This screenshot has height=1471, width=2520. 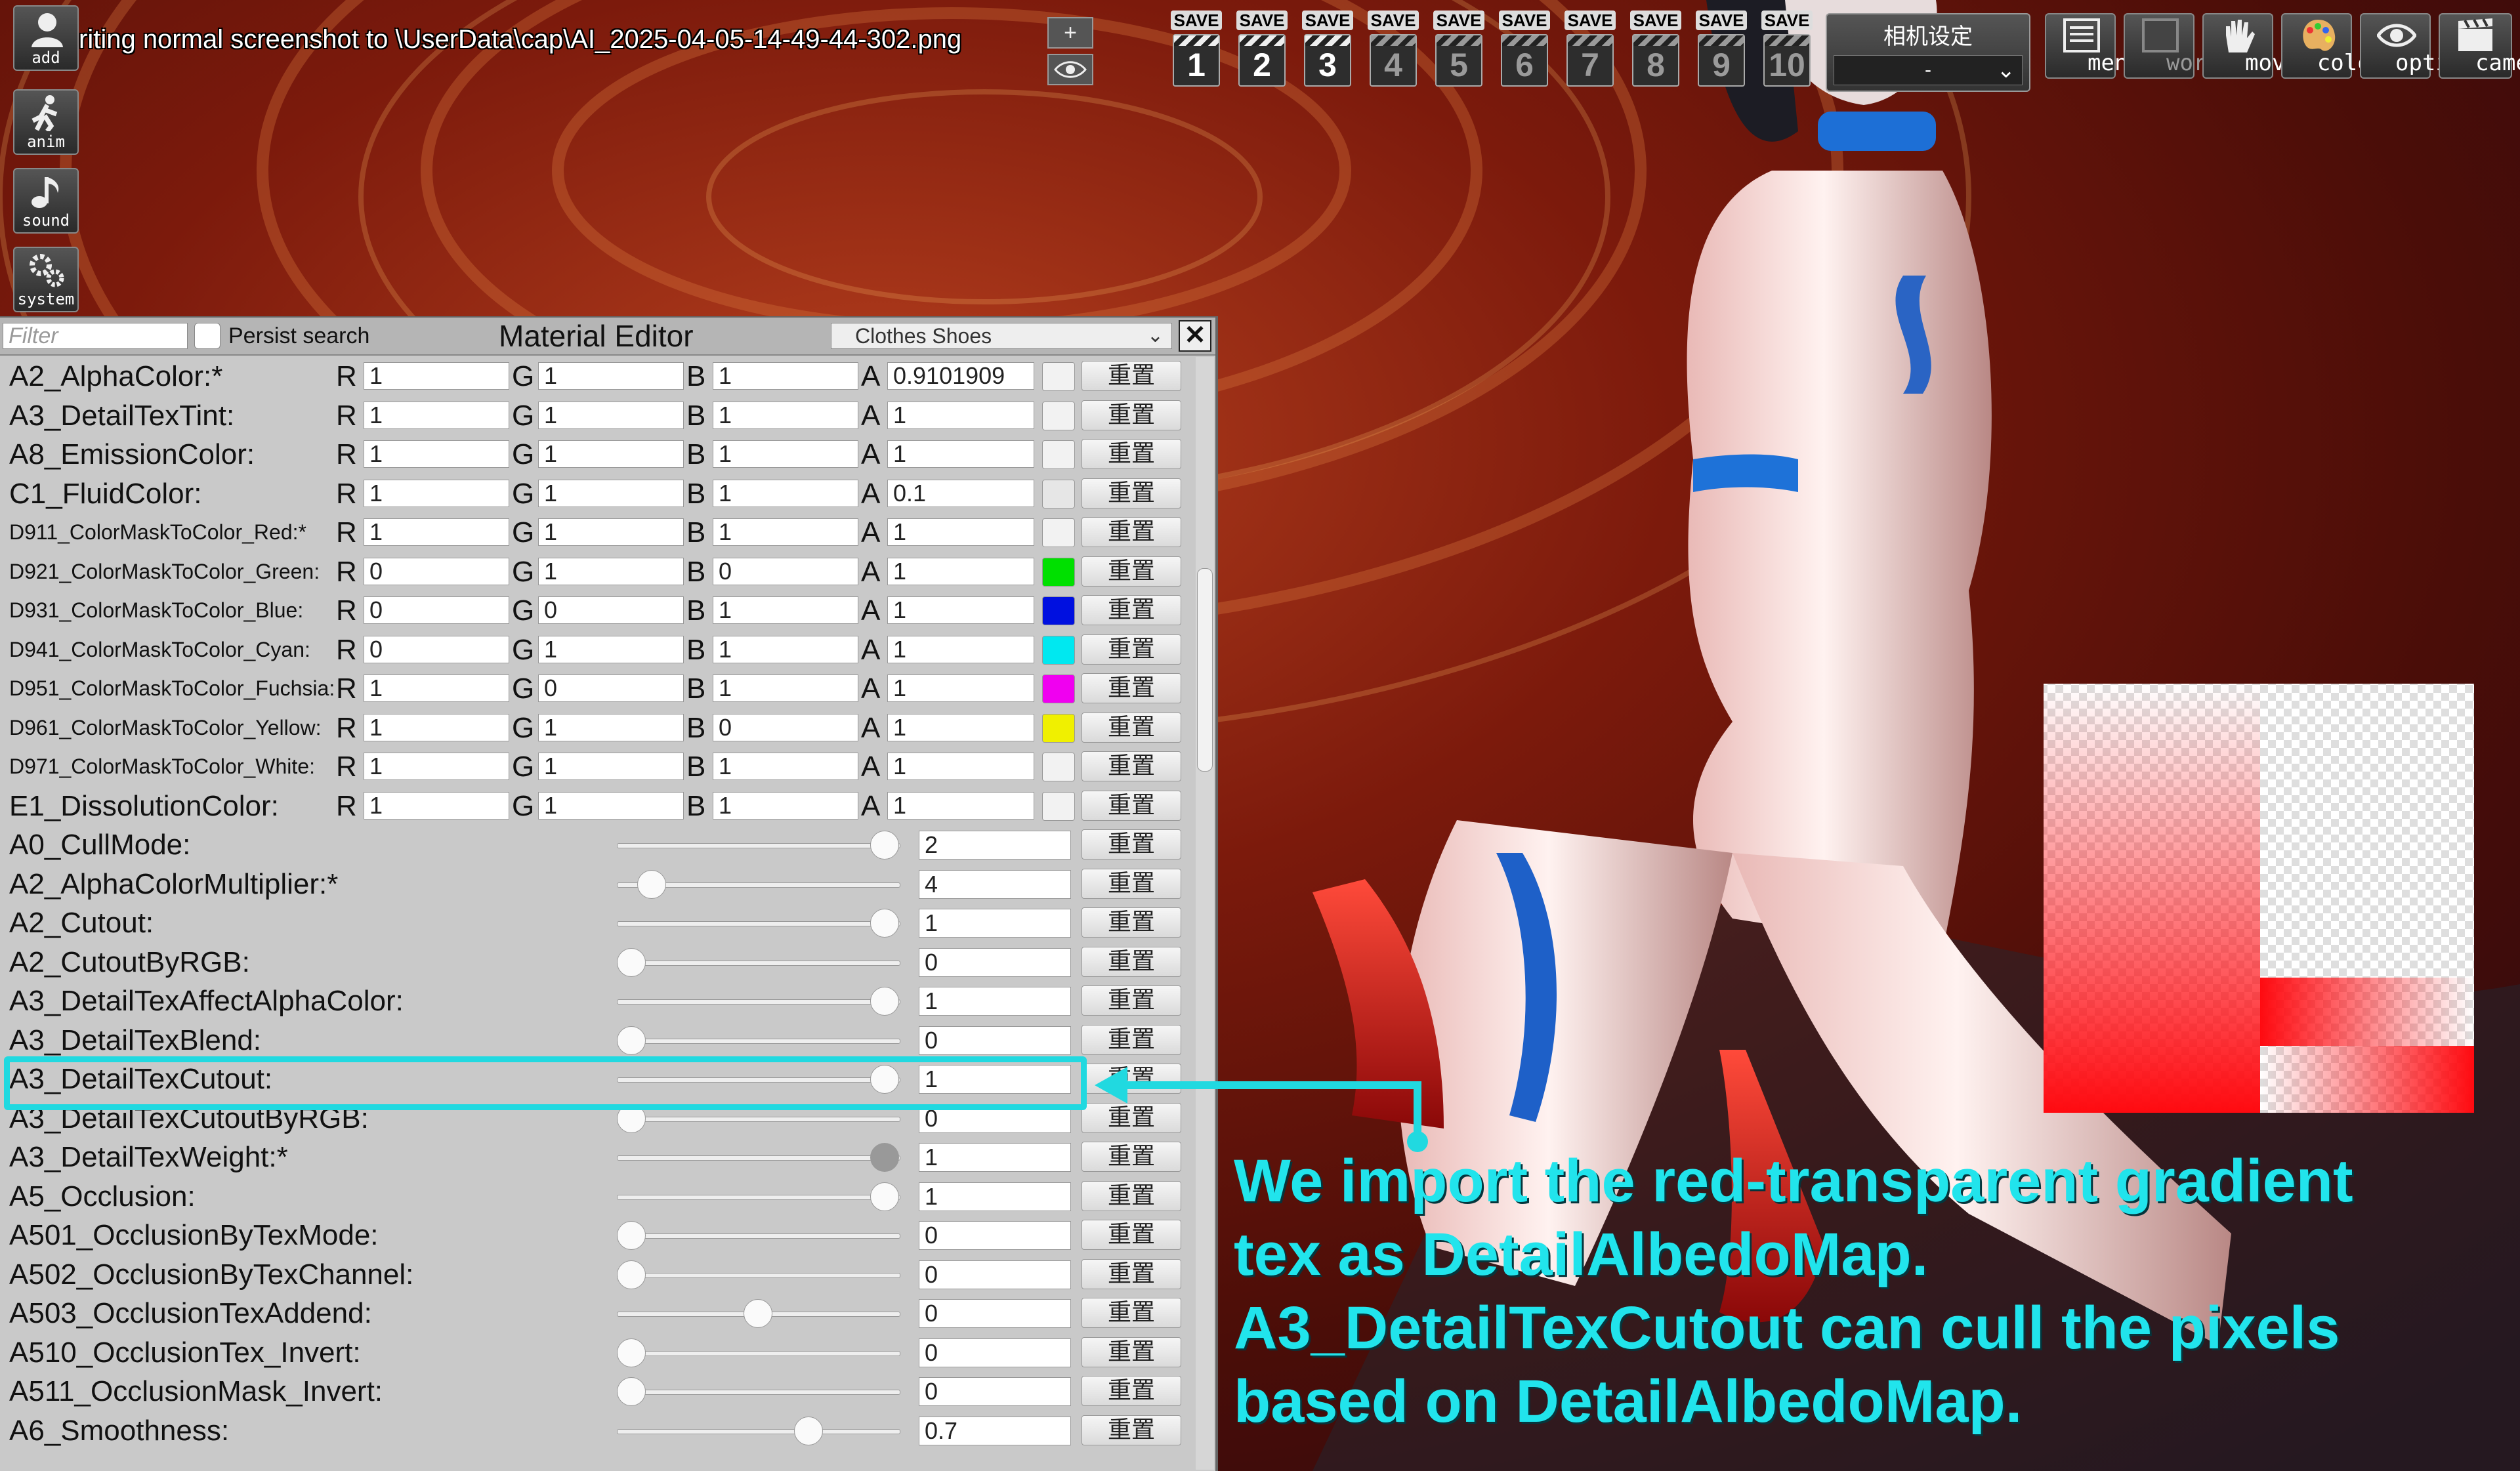 What do you see at coordinates (46, 122) in the screenshot?
I see `anim-button: anim` at bounding box center [46, 122].